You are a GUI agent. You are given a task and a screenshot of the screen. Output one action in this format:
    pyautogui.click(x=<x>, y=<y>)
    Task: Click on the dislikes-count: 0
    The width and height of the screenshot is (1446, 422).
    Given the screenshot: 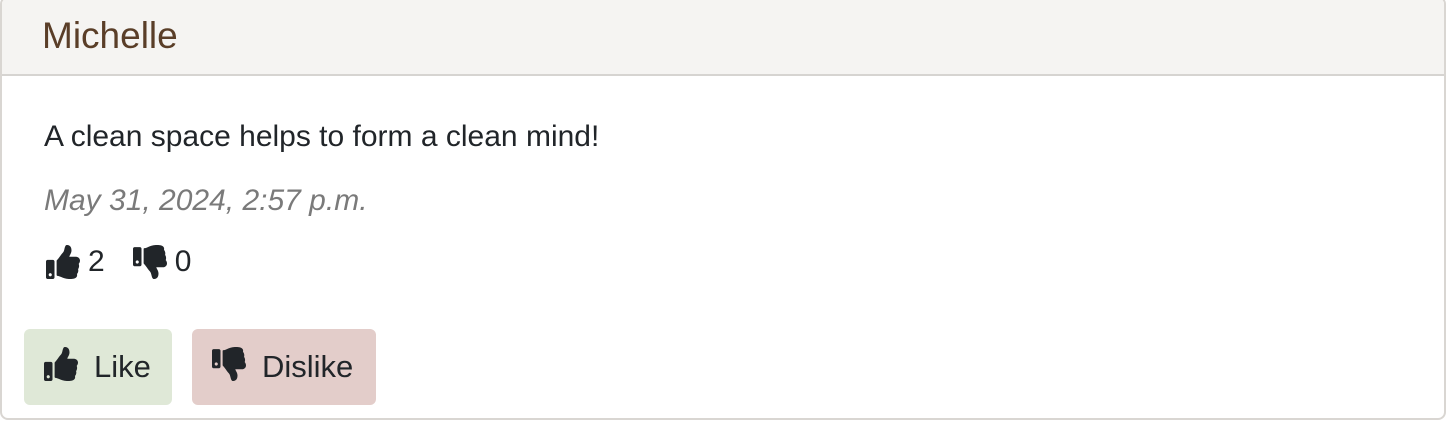 What is the action you would take?
    pyautogui.click(x=183, y=261)
    